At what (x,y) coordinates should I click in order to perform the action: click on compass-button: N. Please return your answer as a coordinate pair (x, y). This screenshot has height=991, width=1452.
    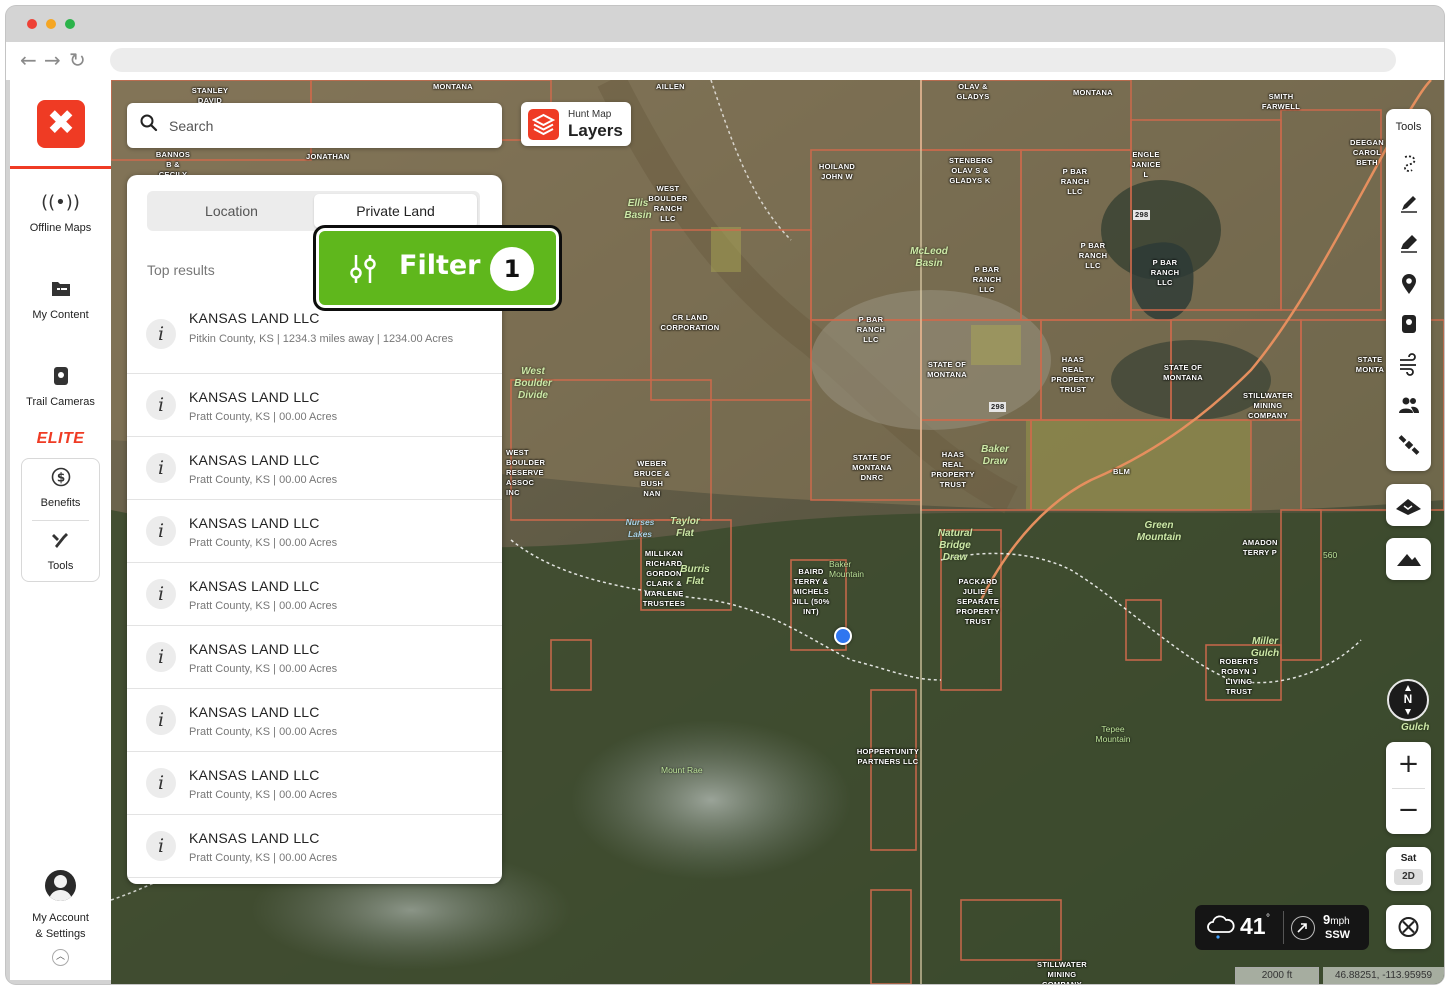
    Looking at the image, I should click on (1408, 700).